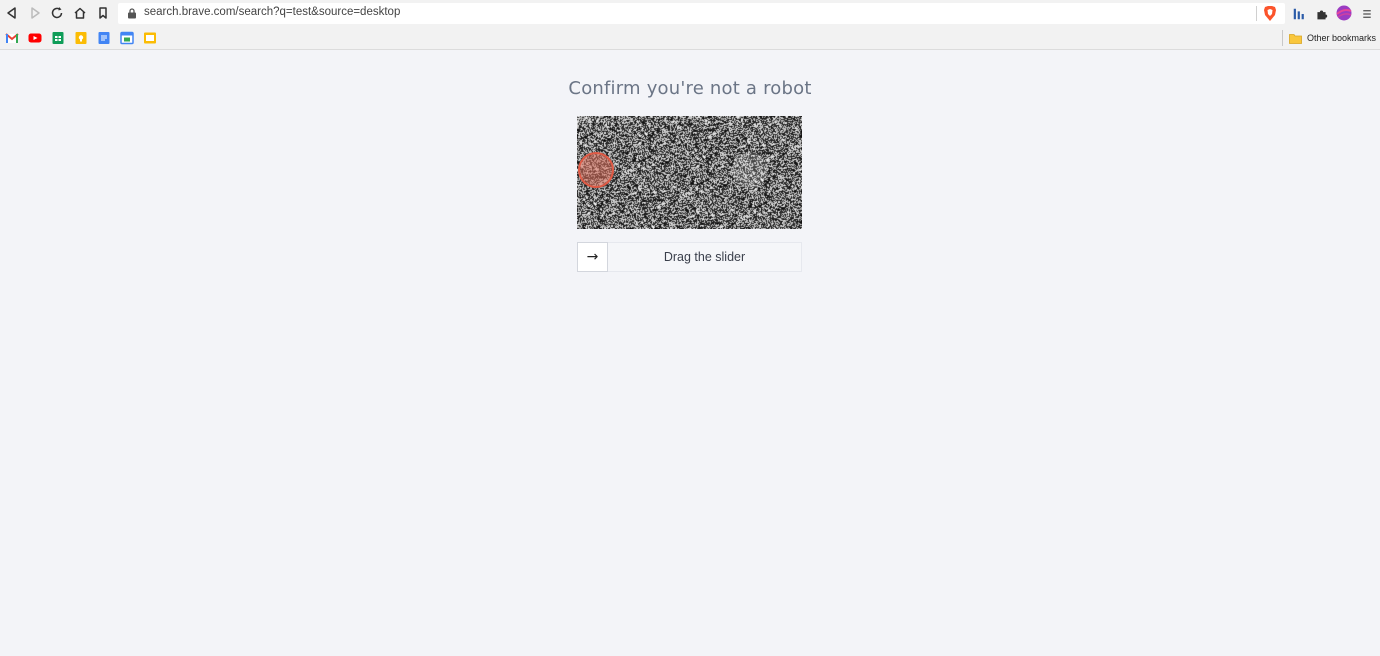 The height and width of the screenshot is (656, 1380). I want to click on slider-handle: →, so click(592, 257).